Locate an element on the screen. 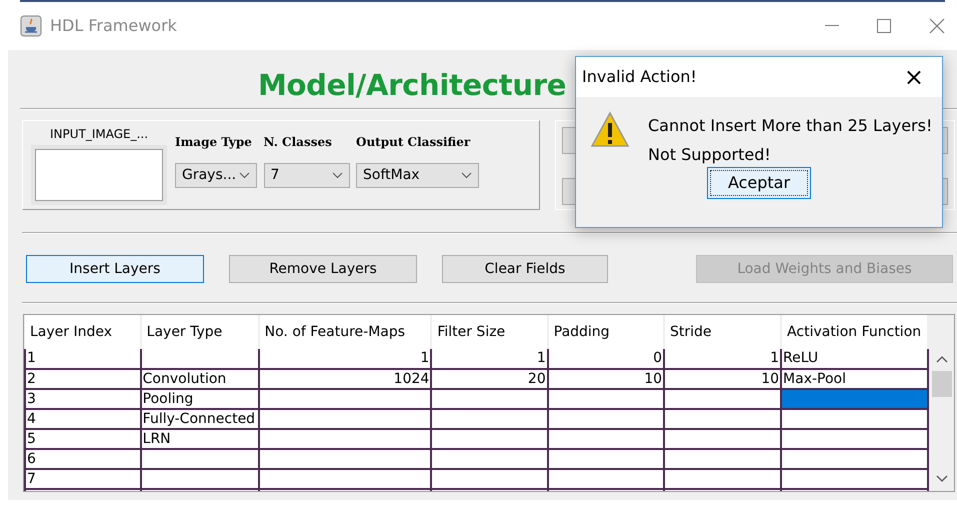 The image size is (957, 506). column-header: Filter Size is located at coordinates (489, 332).